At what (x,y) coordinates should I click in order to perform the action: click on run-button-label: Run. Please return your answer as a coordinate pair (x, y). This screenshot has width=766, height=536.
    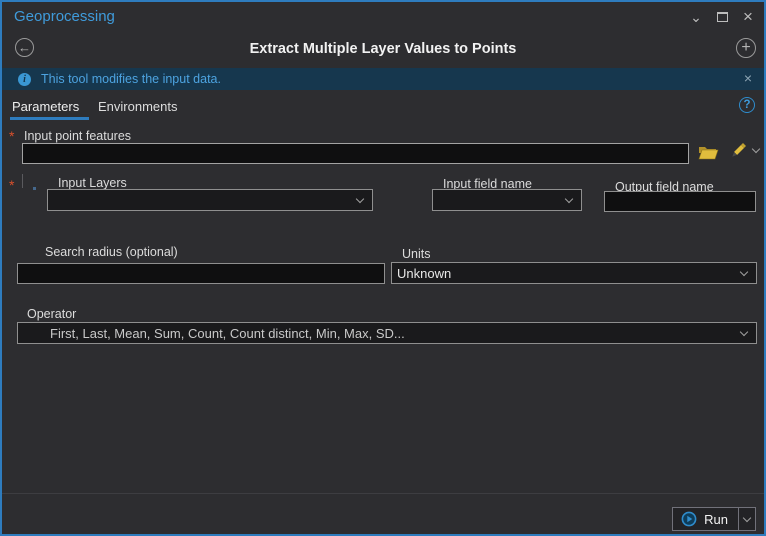
    Looking at the image, I should click on (716, 519).